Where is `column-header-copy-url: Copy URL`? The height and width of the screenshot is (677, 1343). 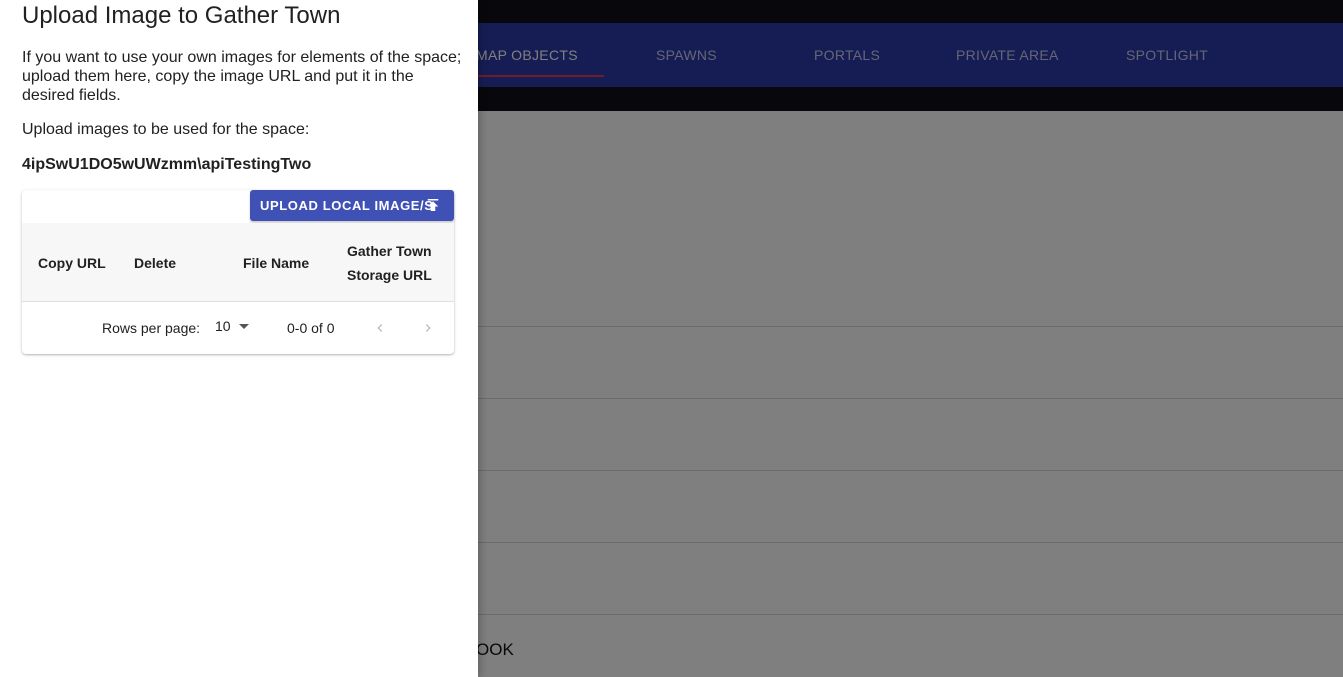
column-header-copy-url: Copy URL is located at coordinates (72, 263).